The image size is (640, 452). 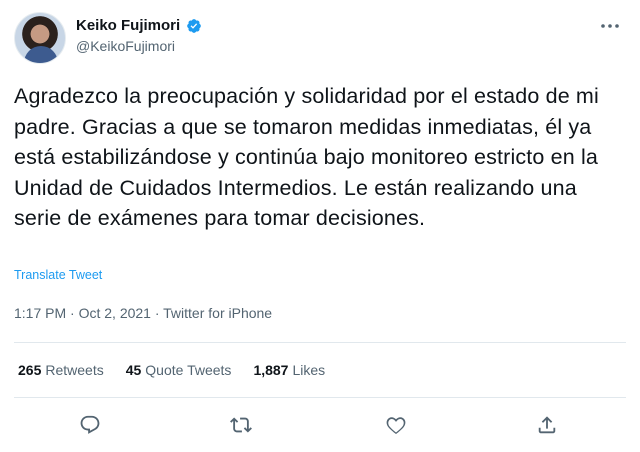 I want to click on more-options-icon, so click(x=610, y=26).